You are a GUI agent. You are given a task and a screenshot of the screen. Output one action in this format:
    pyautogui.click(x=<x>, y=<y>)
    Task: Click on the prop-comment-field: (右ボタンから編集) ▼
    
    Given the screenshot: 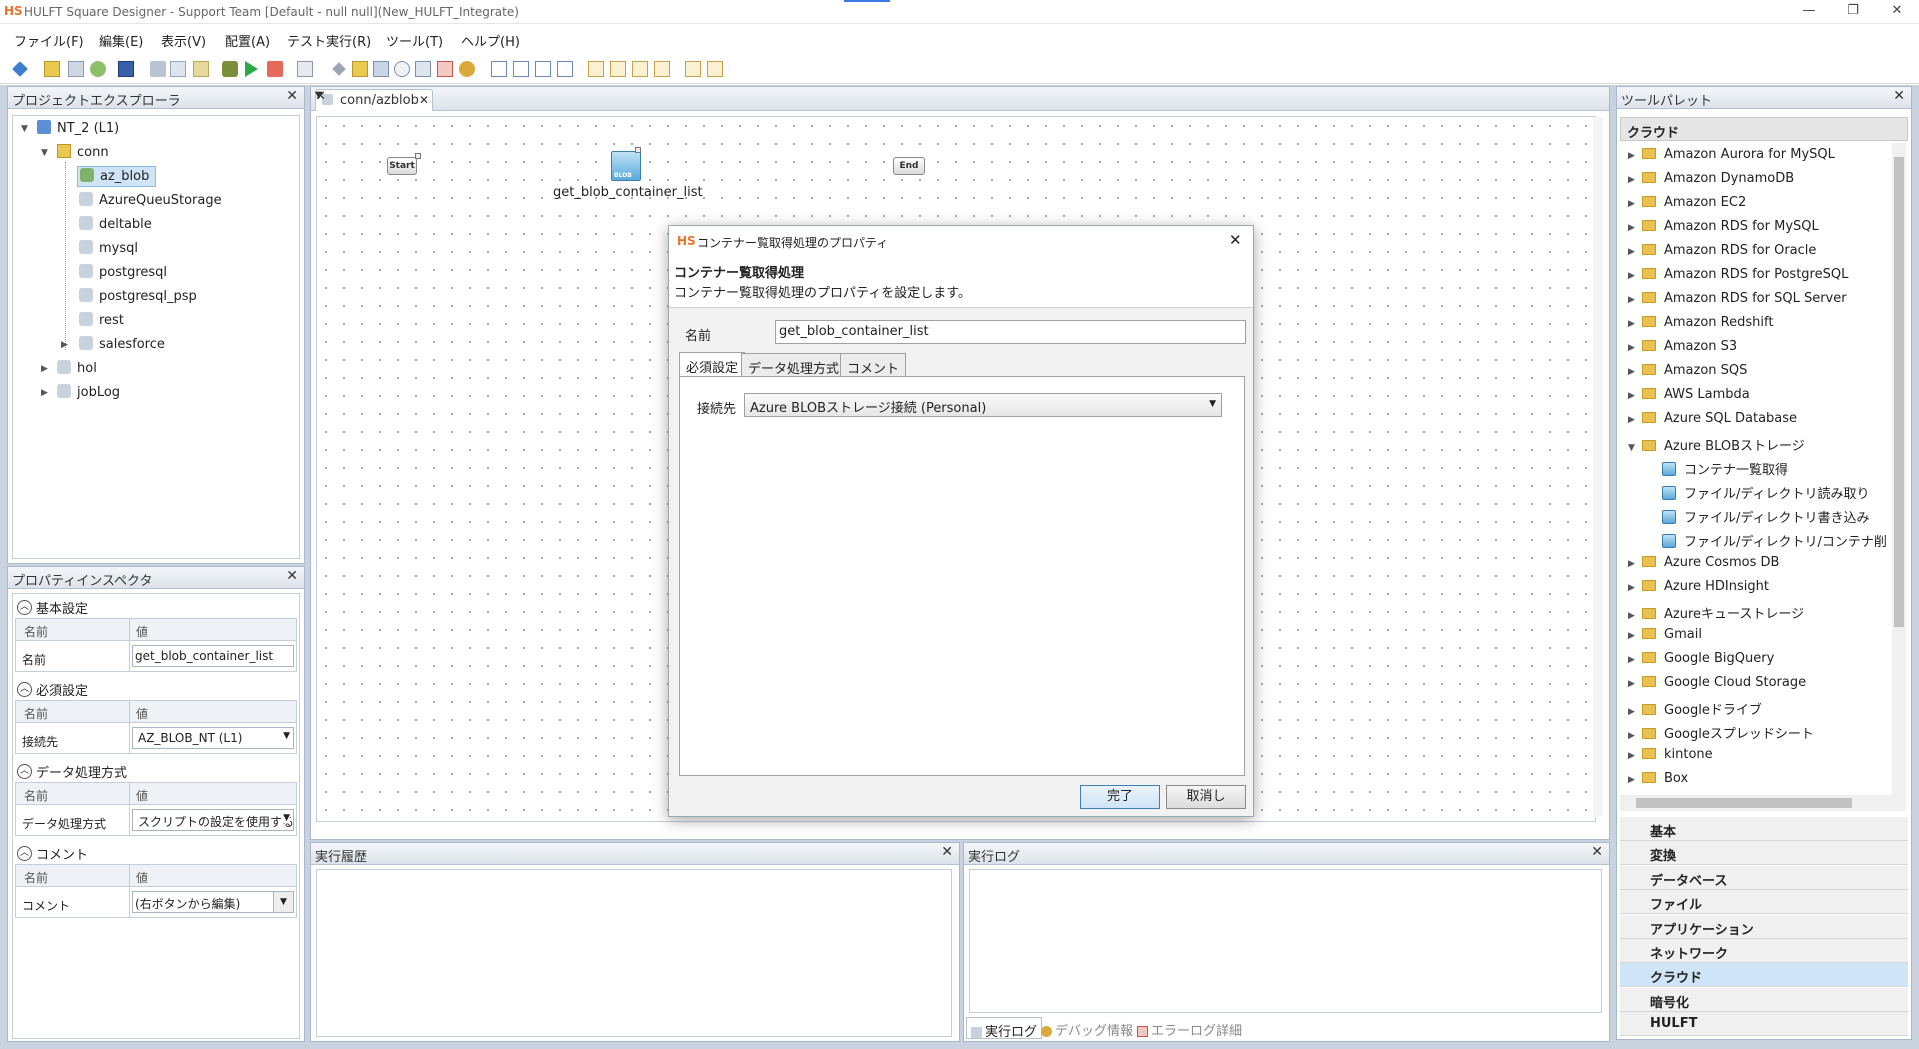 What is the action you would take?
    pyautogui.click(x=213, y=902)
    